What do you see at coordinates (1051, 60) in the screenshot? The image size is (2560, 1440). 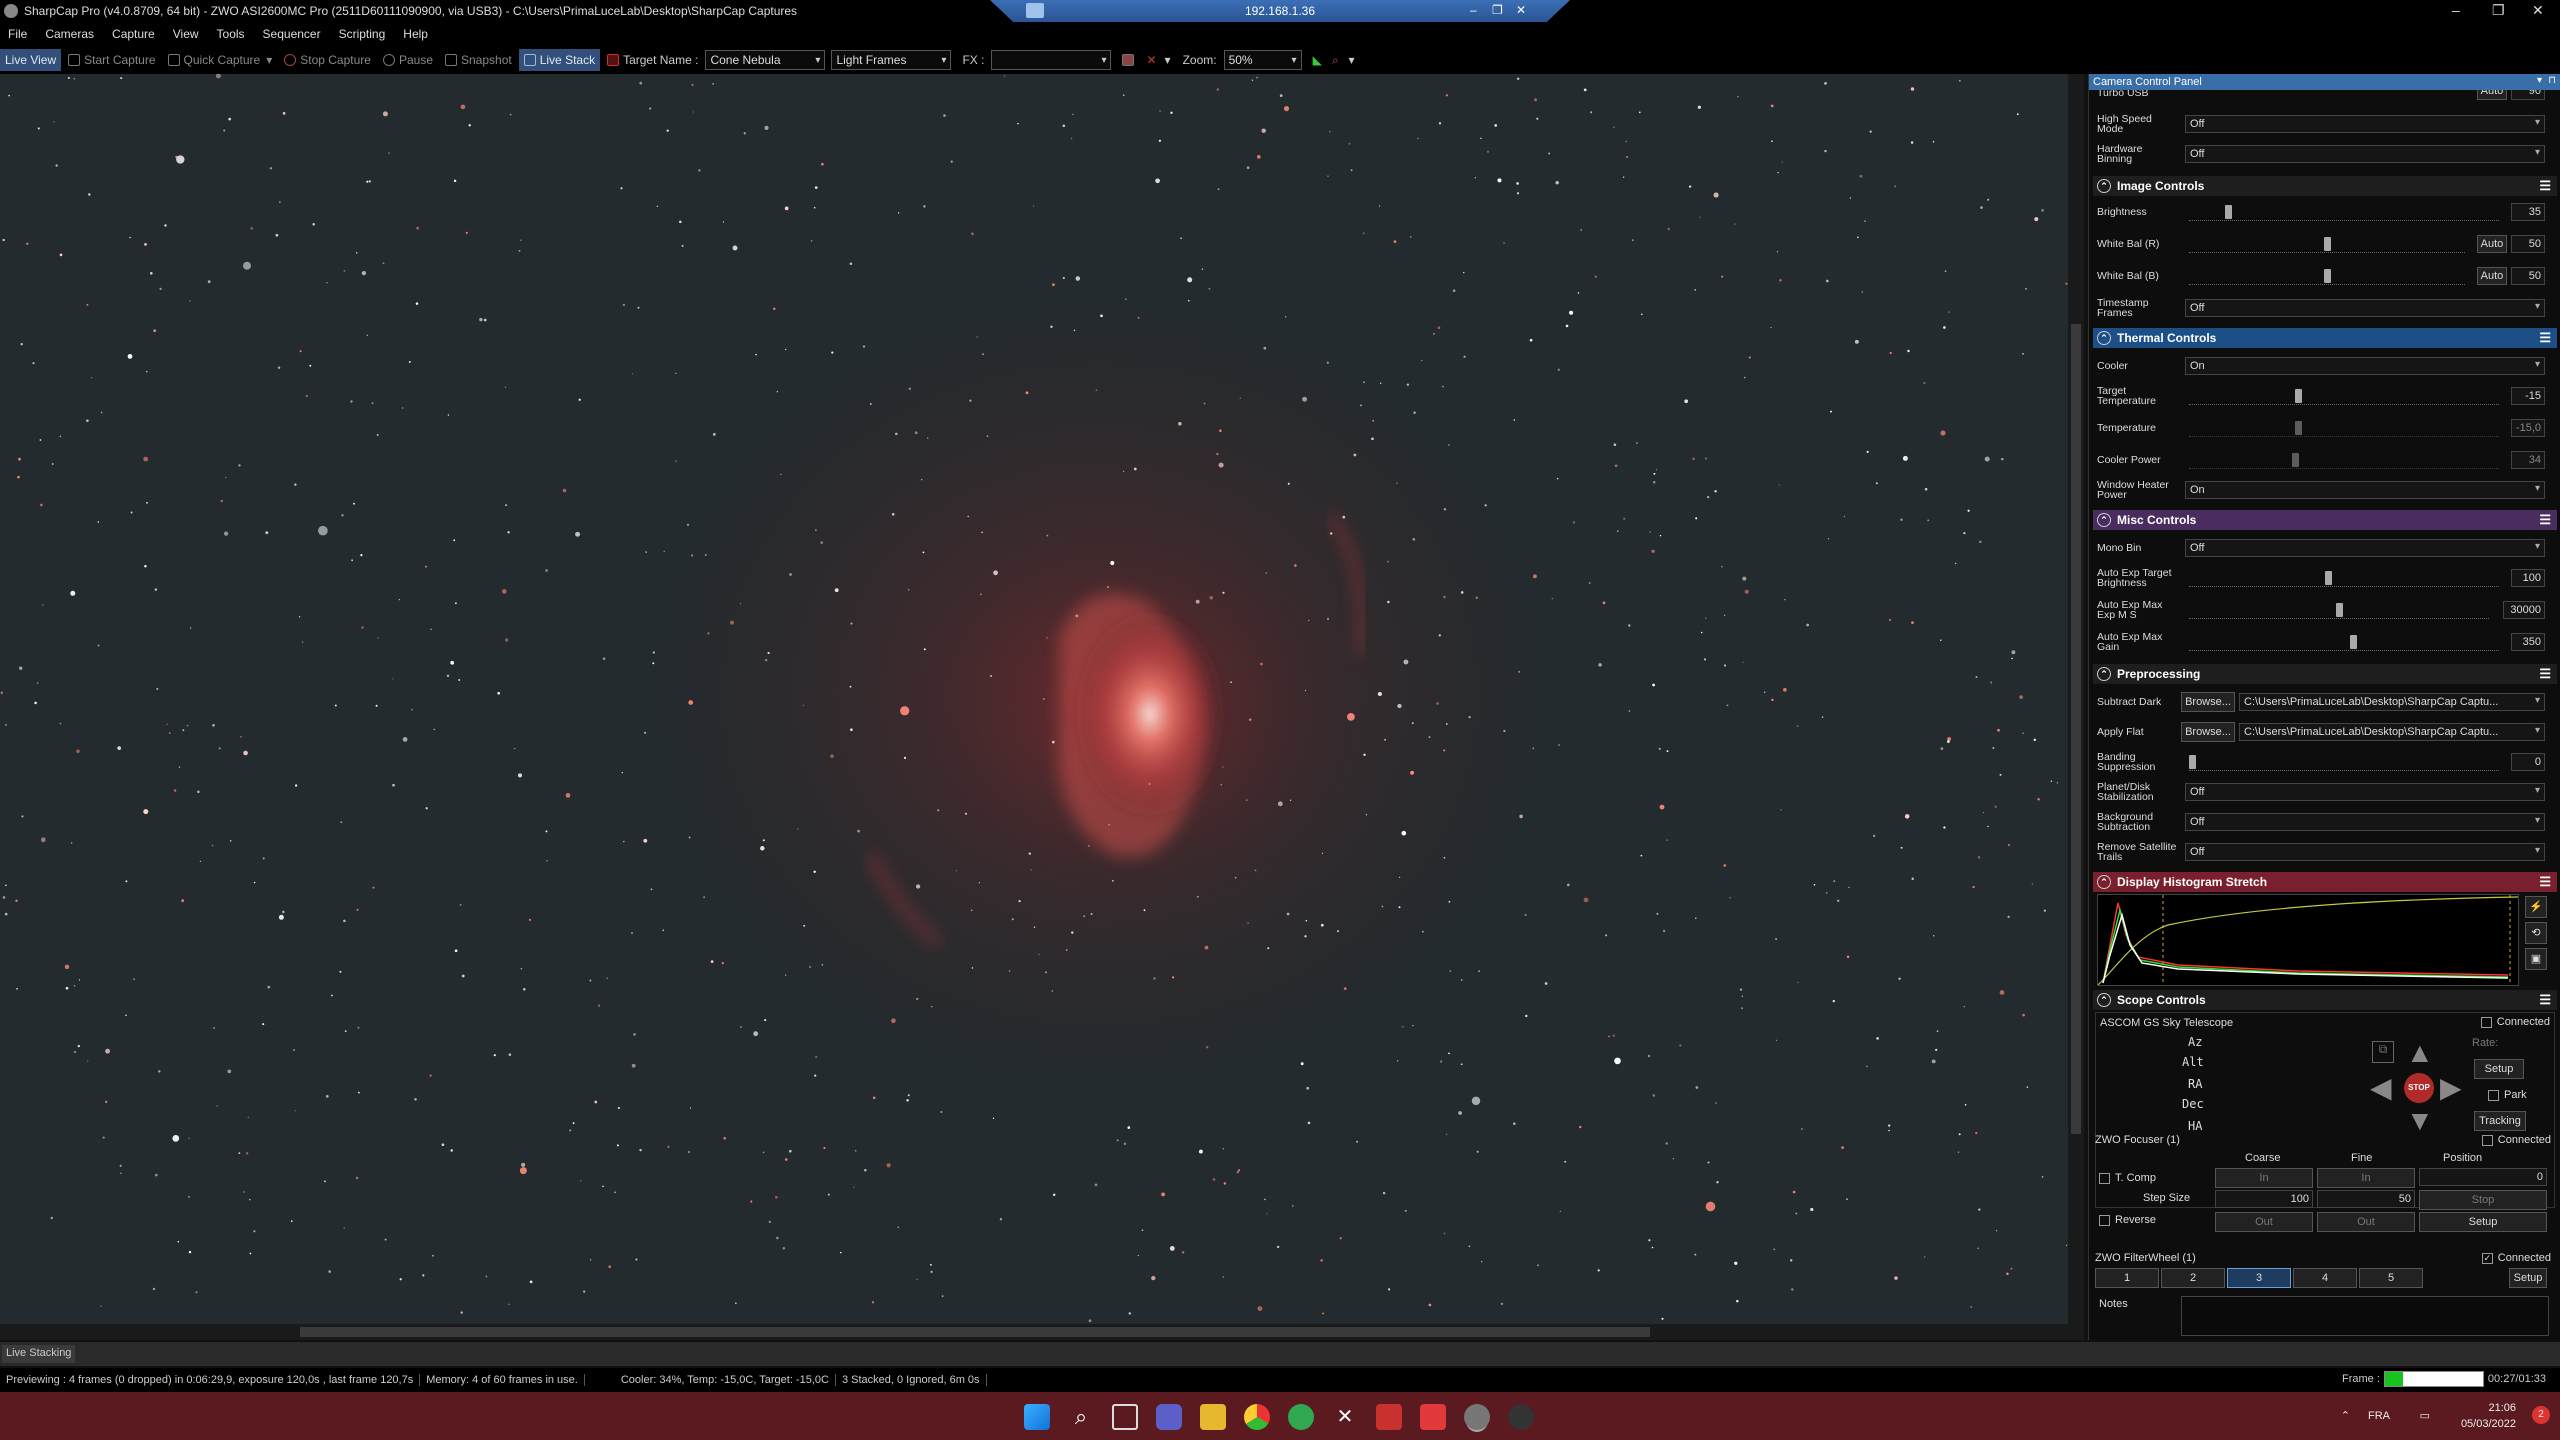 I see `fx-select` at bounding box center [1051, 60].